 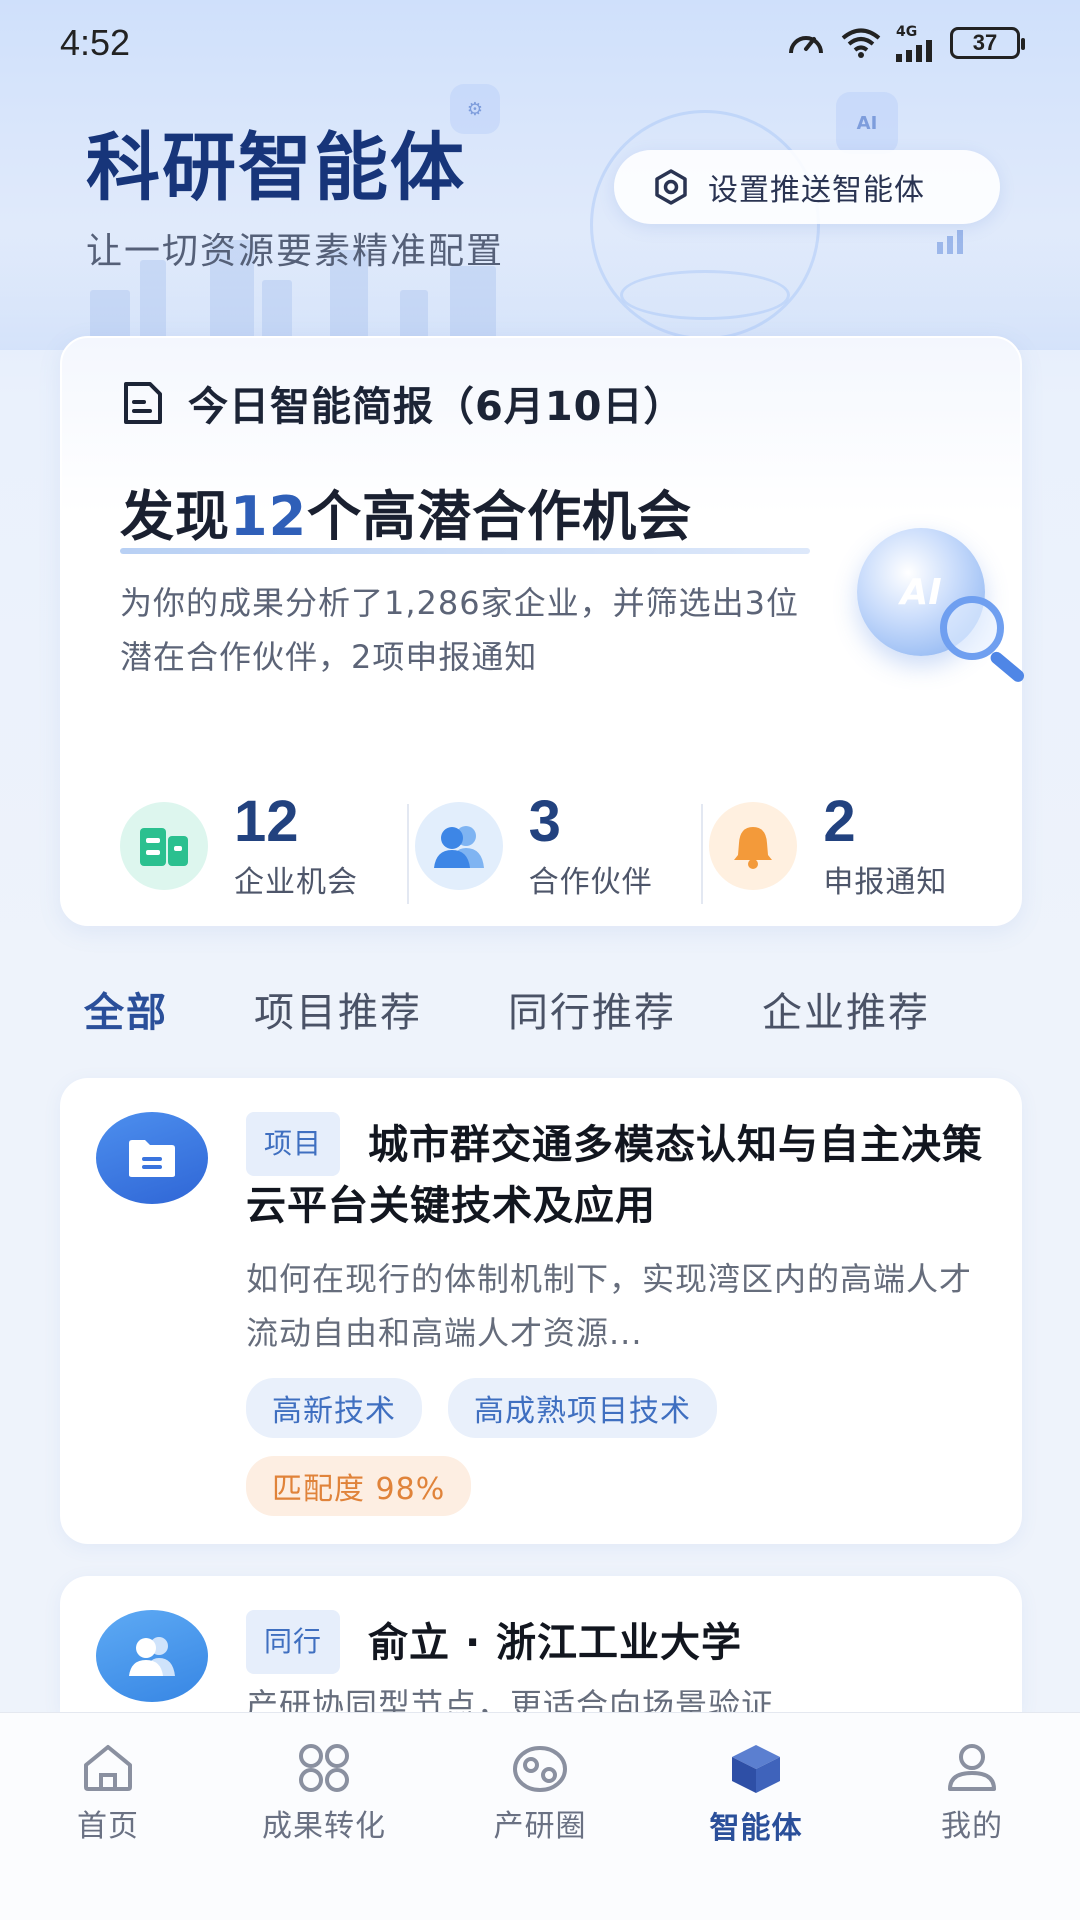 What do you see at coordinates (592, 1009) in the screenshot?
I see `tab-peers: 同行推荐` at bounding box center [592, 1009].